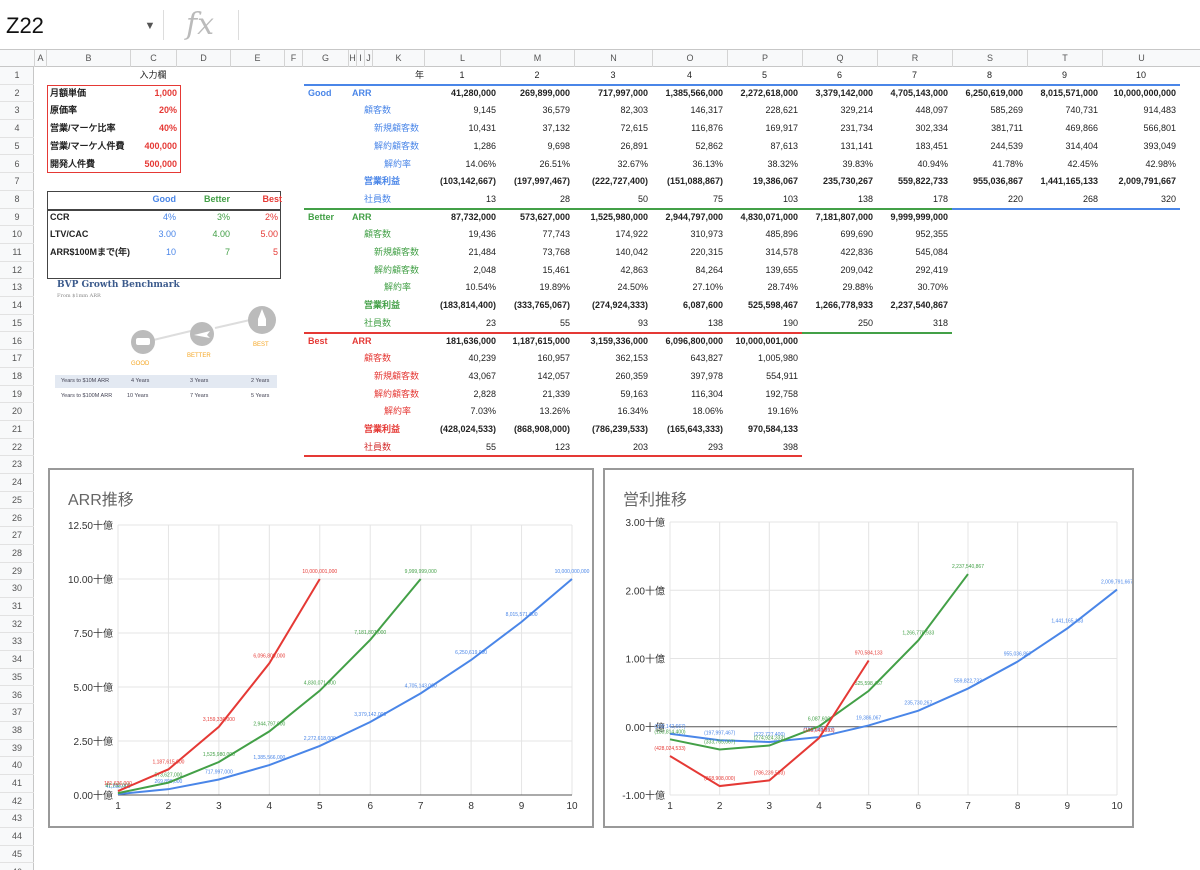 This screenshot has height=870, width=1200. I want to click on row-header: 33, so click(17, 642).